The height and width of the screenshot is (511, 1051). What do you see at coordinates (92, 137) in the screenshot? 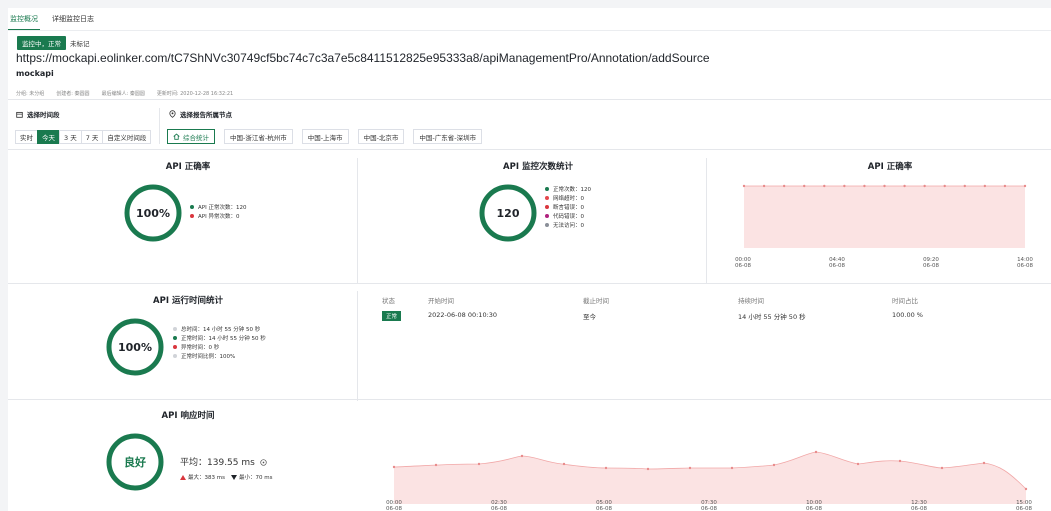
I see `time-btn-7days: 7 天` at bounding box center [92, 137].